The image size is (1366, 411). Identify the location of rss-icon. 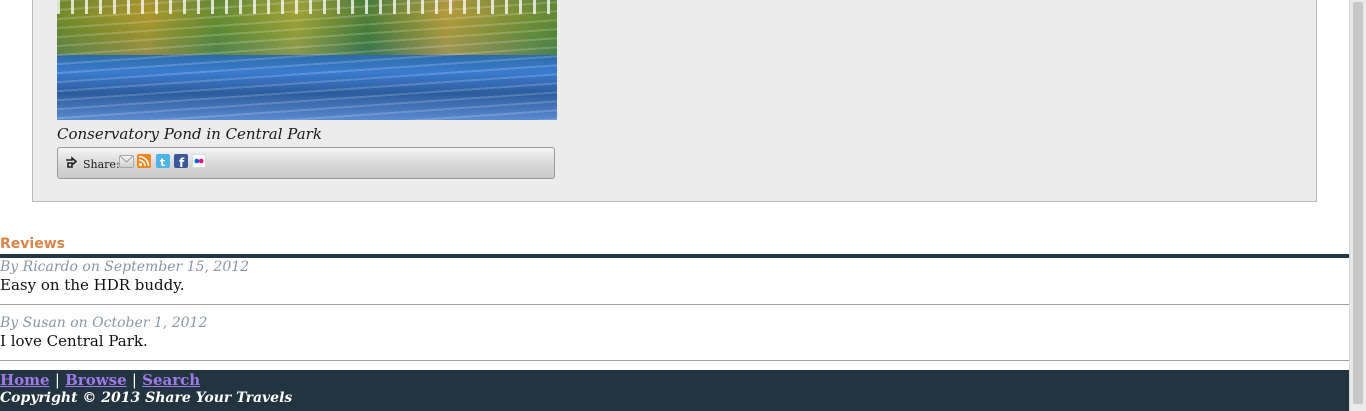
(144, 161).